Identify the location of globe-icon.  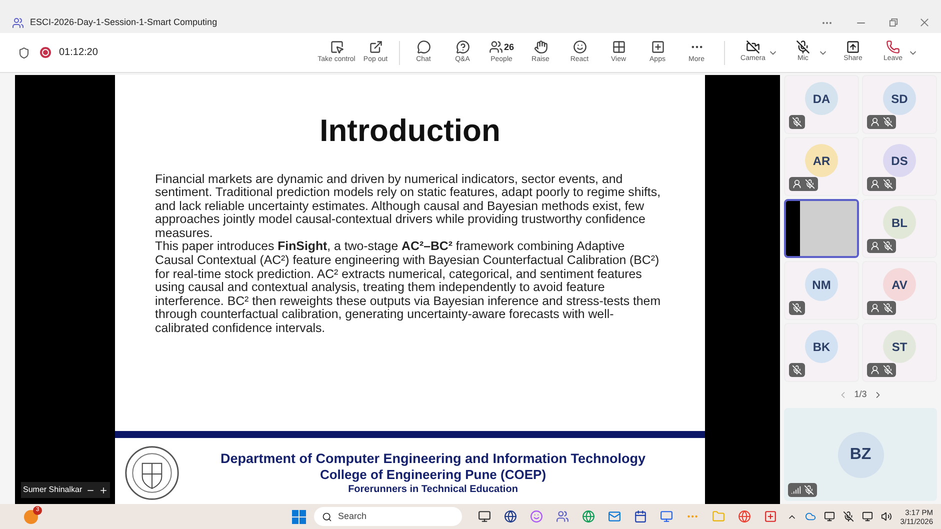
(510, 516).